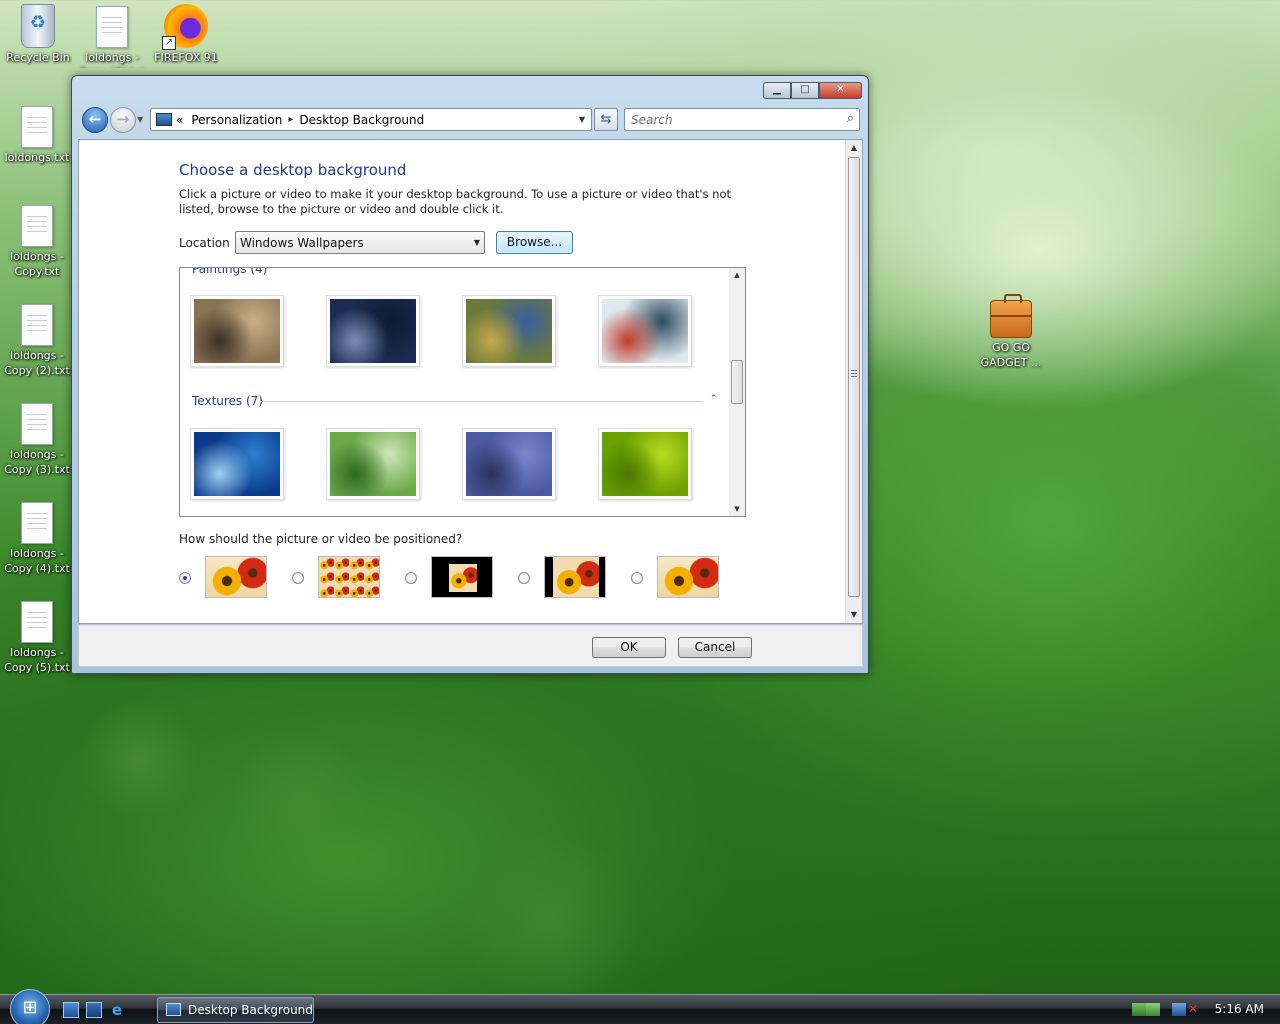  Describe the element at coordinates (37, 462) in the screenshot. I see `desktop-icon-label: loldongs - Copy (3).txt` at that location.